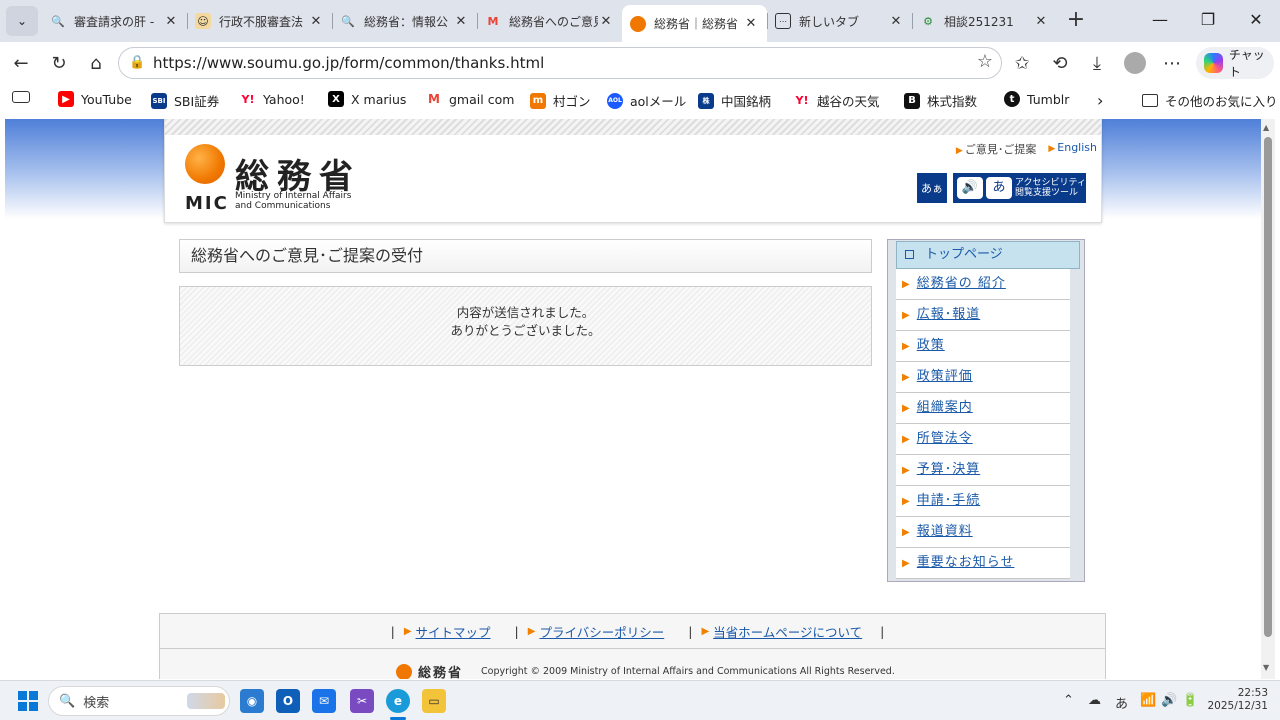 The width and height of the screenshot is (1280, 720). I want to click on privacy-link: プライバシーポリシー, so click(601, 631).